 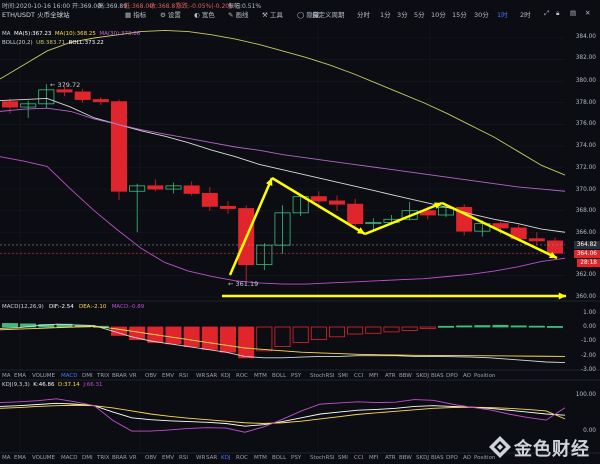 I want to click on indicator-tab-position: Position, so click(x=484, y=376).